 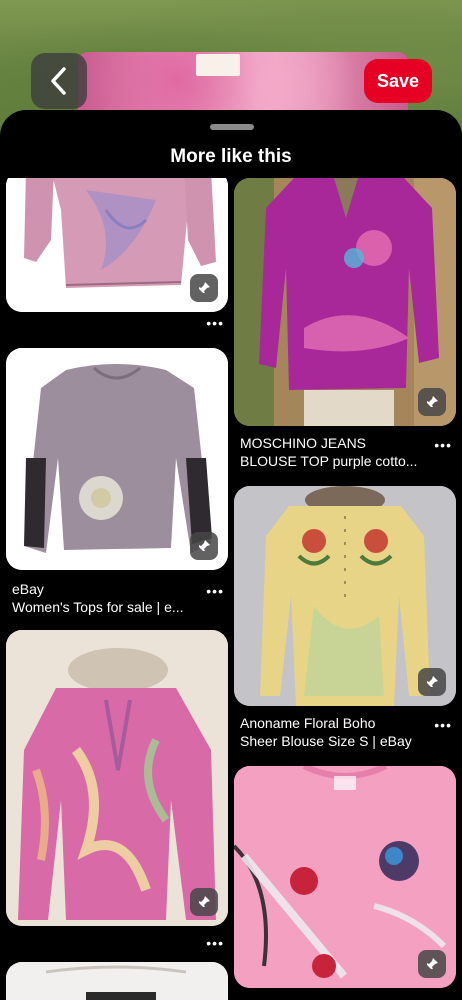 I want to click on back-button, so click(x=59, y=81).